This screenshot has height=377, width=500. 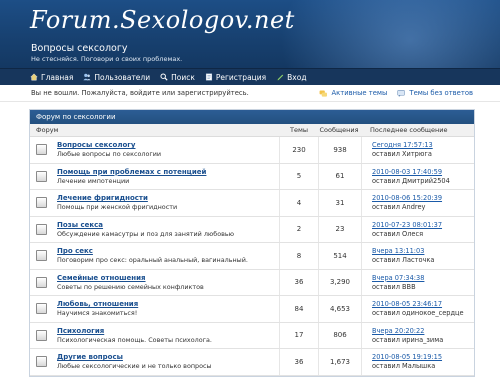 I want to click on last-post-author: оставил ирина_зима, so click(x=408, y=339).